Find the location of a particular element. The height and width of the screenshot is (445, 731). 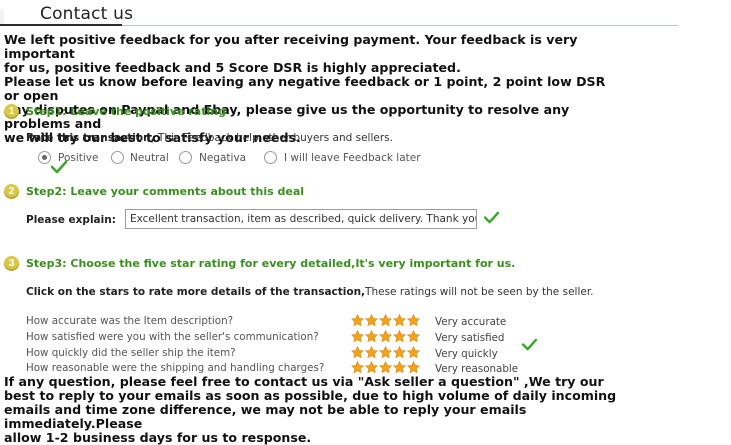

rate-transaction-label: Rate this transaction, is located at coordinates (90, 138).